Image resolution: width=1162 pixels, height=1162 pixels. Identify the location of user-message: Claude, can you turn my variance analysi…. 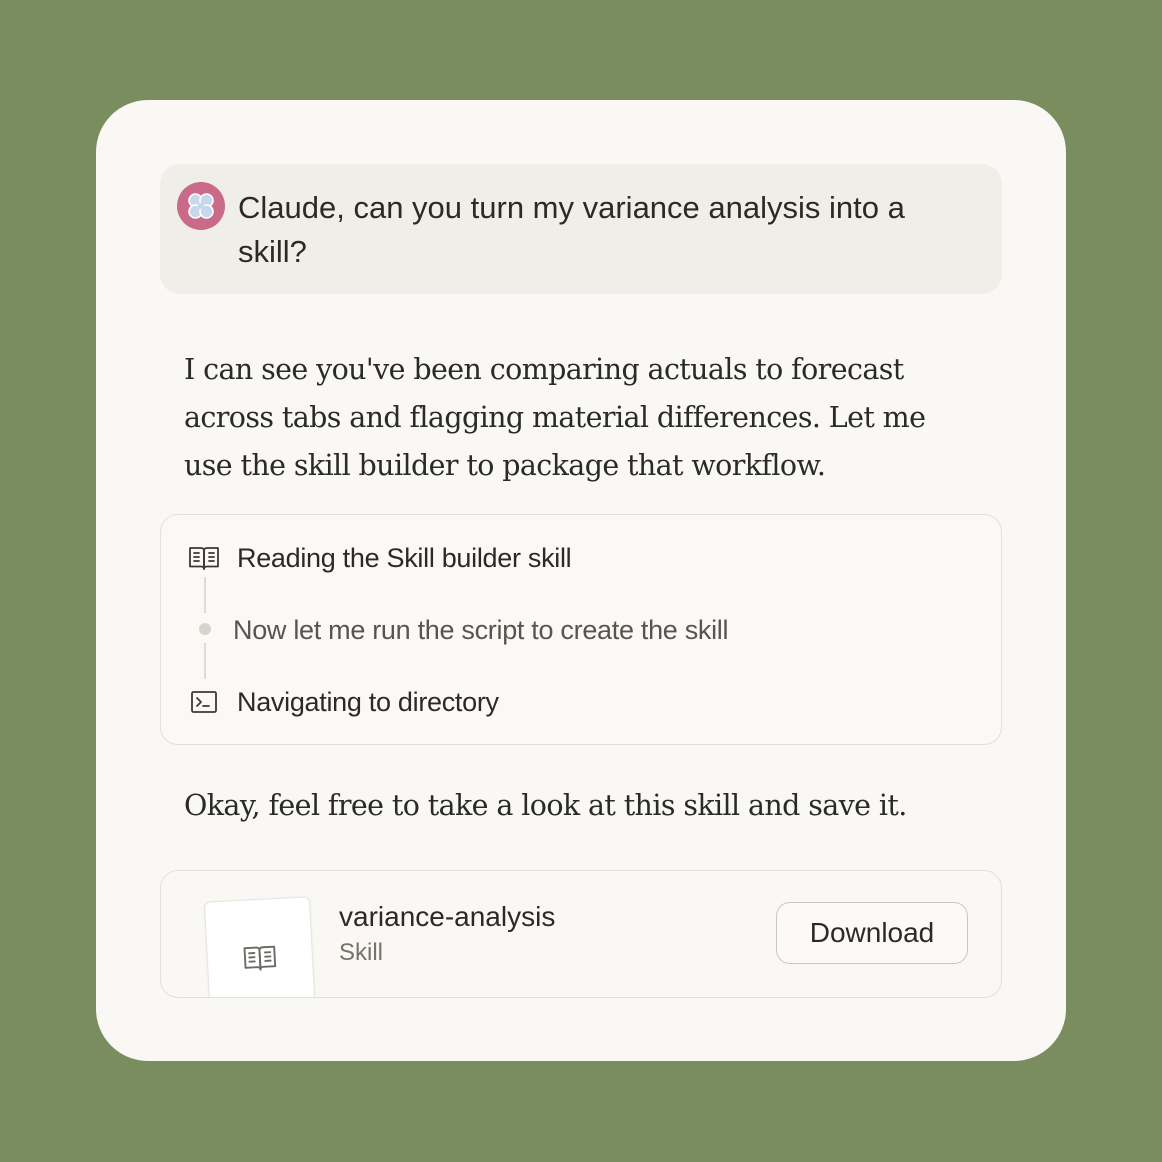
(581, 229).